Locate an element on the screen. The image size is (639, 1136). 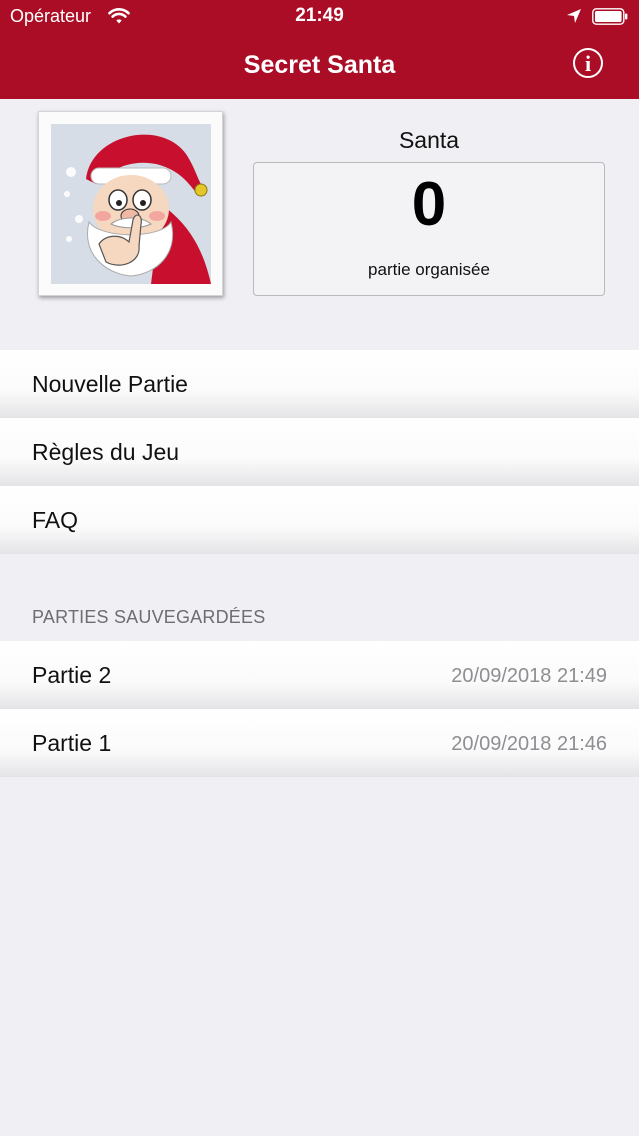
rules-label: Règles du Jeu is located at coordinates (106, 452).